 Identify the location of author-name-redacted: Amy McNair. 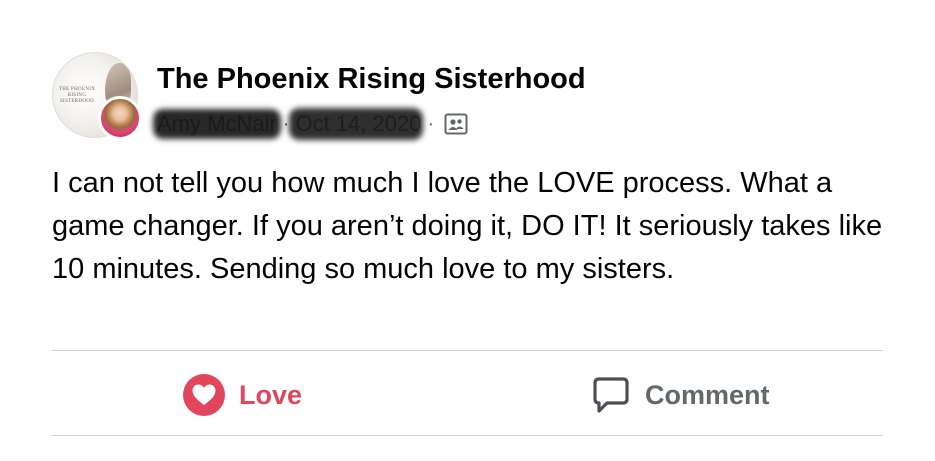
(217, 124).